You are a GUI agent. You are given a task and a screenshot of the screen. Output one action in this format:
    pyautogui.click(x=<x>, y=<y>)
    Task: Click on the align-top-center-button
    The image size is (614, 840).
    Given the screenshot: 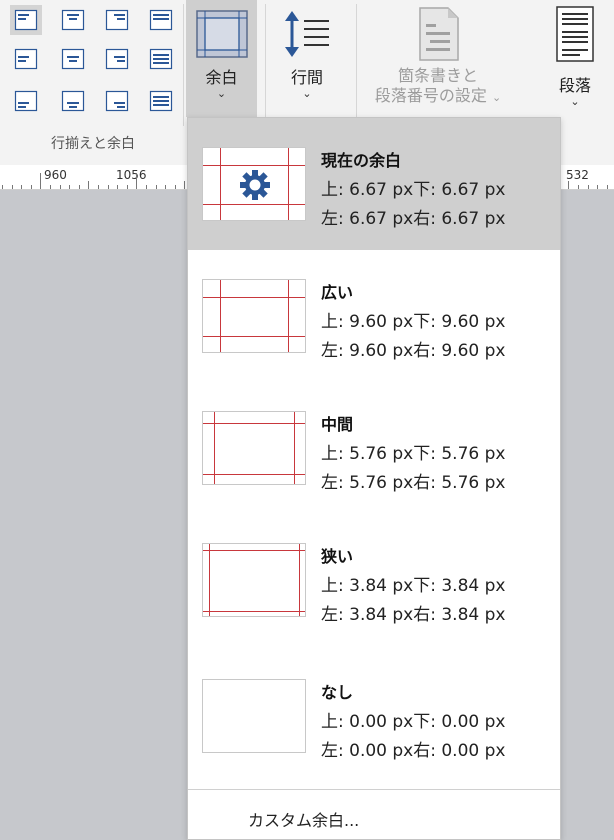 What is the action you would take?
    pyautogui.click(x=73, y=20)
    